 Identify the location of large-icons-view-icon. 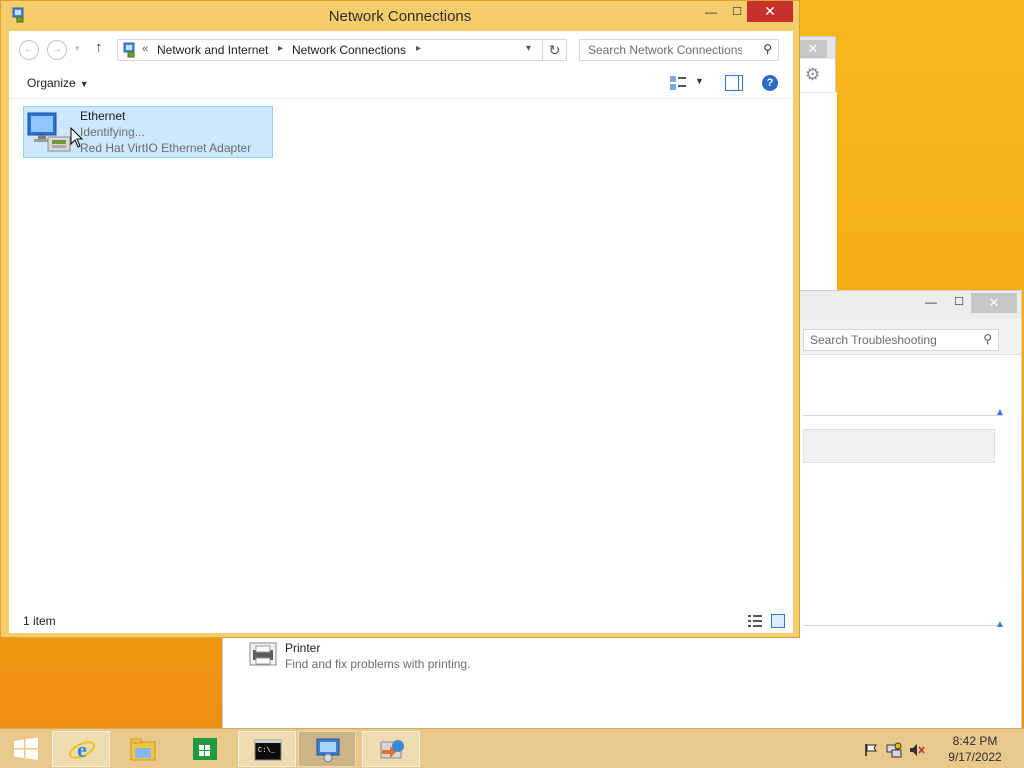
(778, 621).